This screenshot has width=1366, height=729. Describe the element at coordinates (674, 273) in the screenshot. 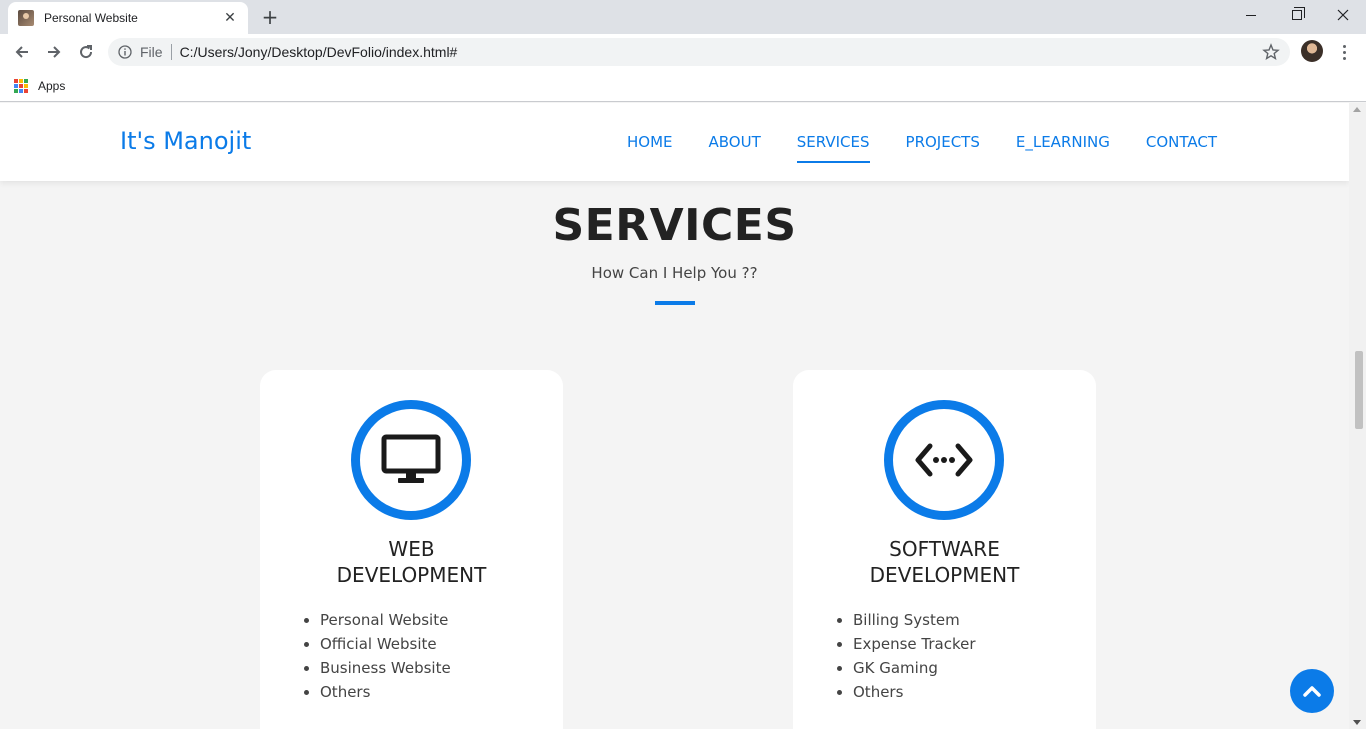

I see `section-subtitle: How Can I Help You ??` at that location.